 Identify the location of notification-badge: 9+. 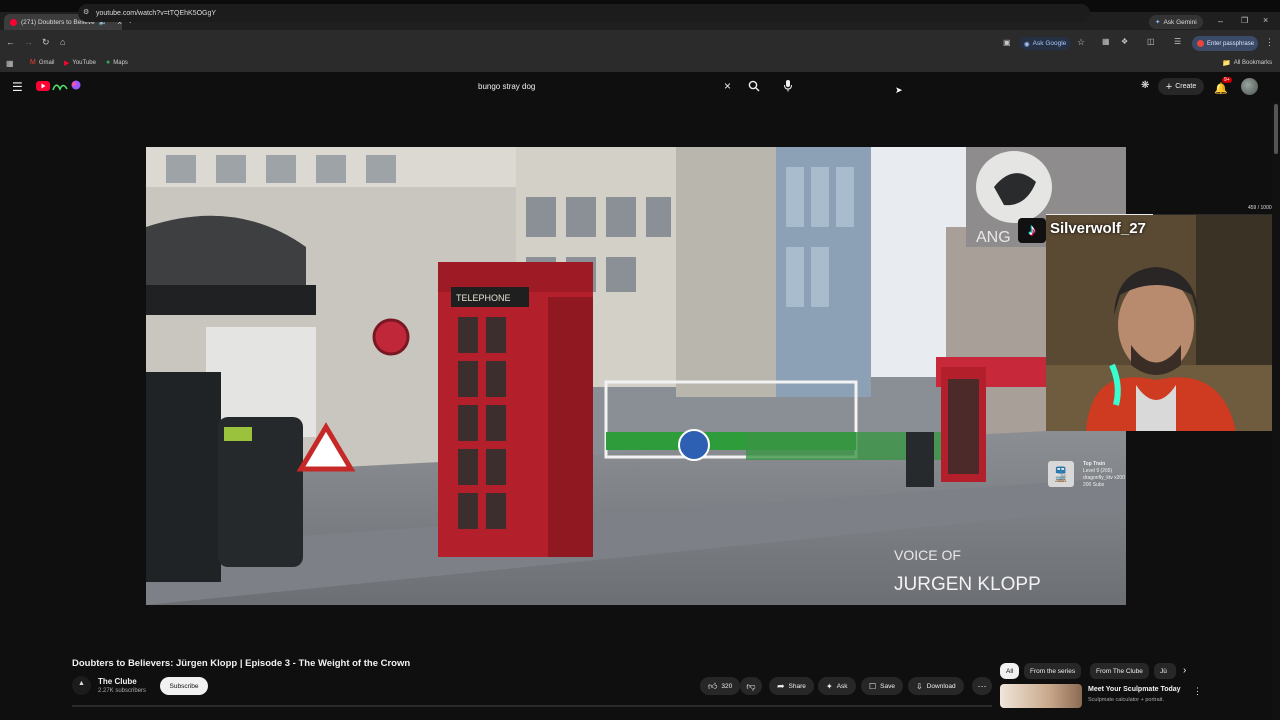
(1227, 80).